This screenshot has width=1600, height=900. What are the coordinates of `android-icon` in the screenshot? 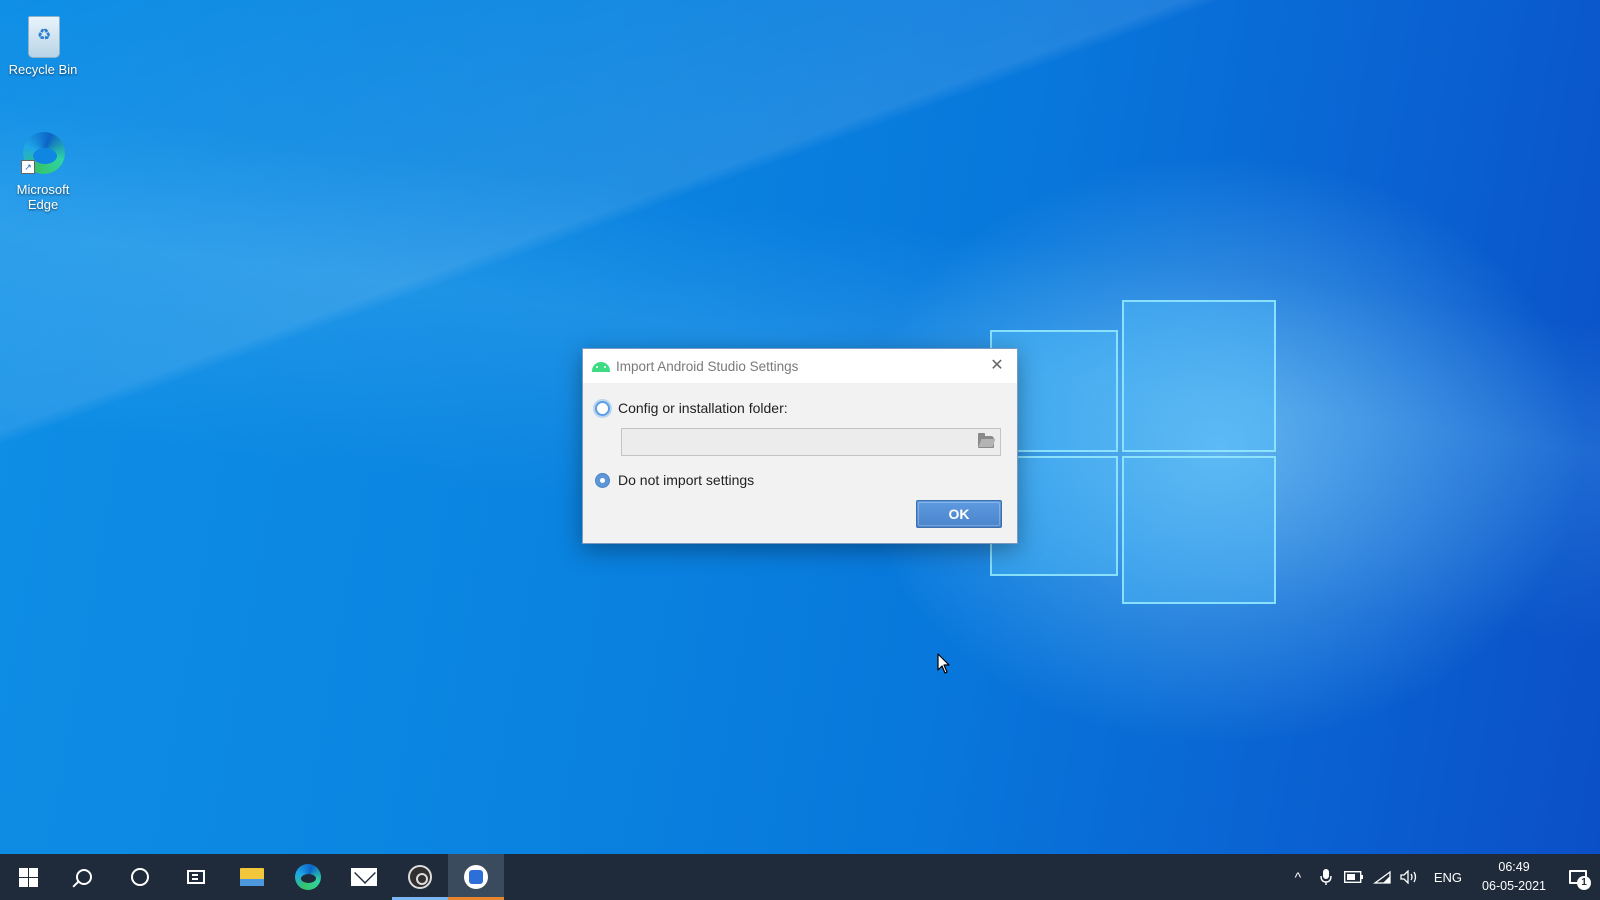 It's located at (601, 366).